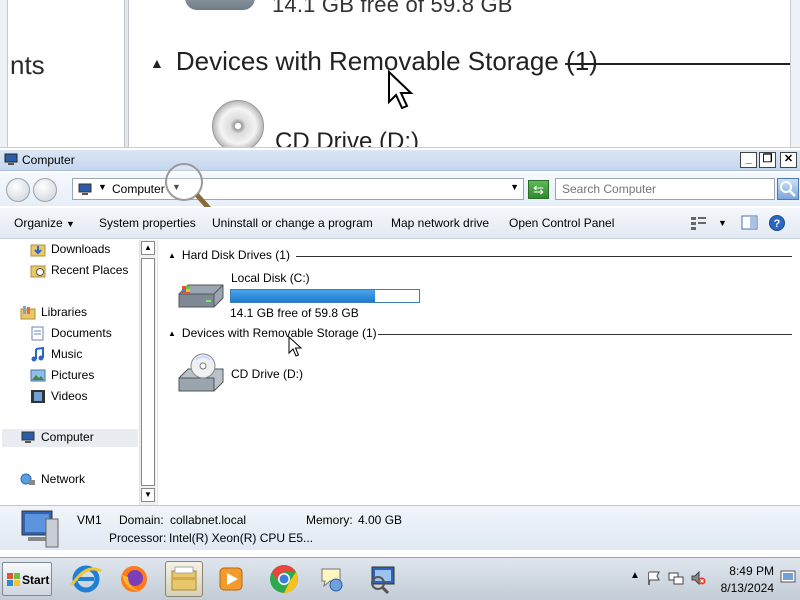 The image size is (800, 600). Describe the element at coordinates (220, 5) in the screenshot. I see `magnified-drive-icon` at that location.